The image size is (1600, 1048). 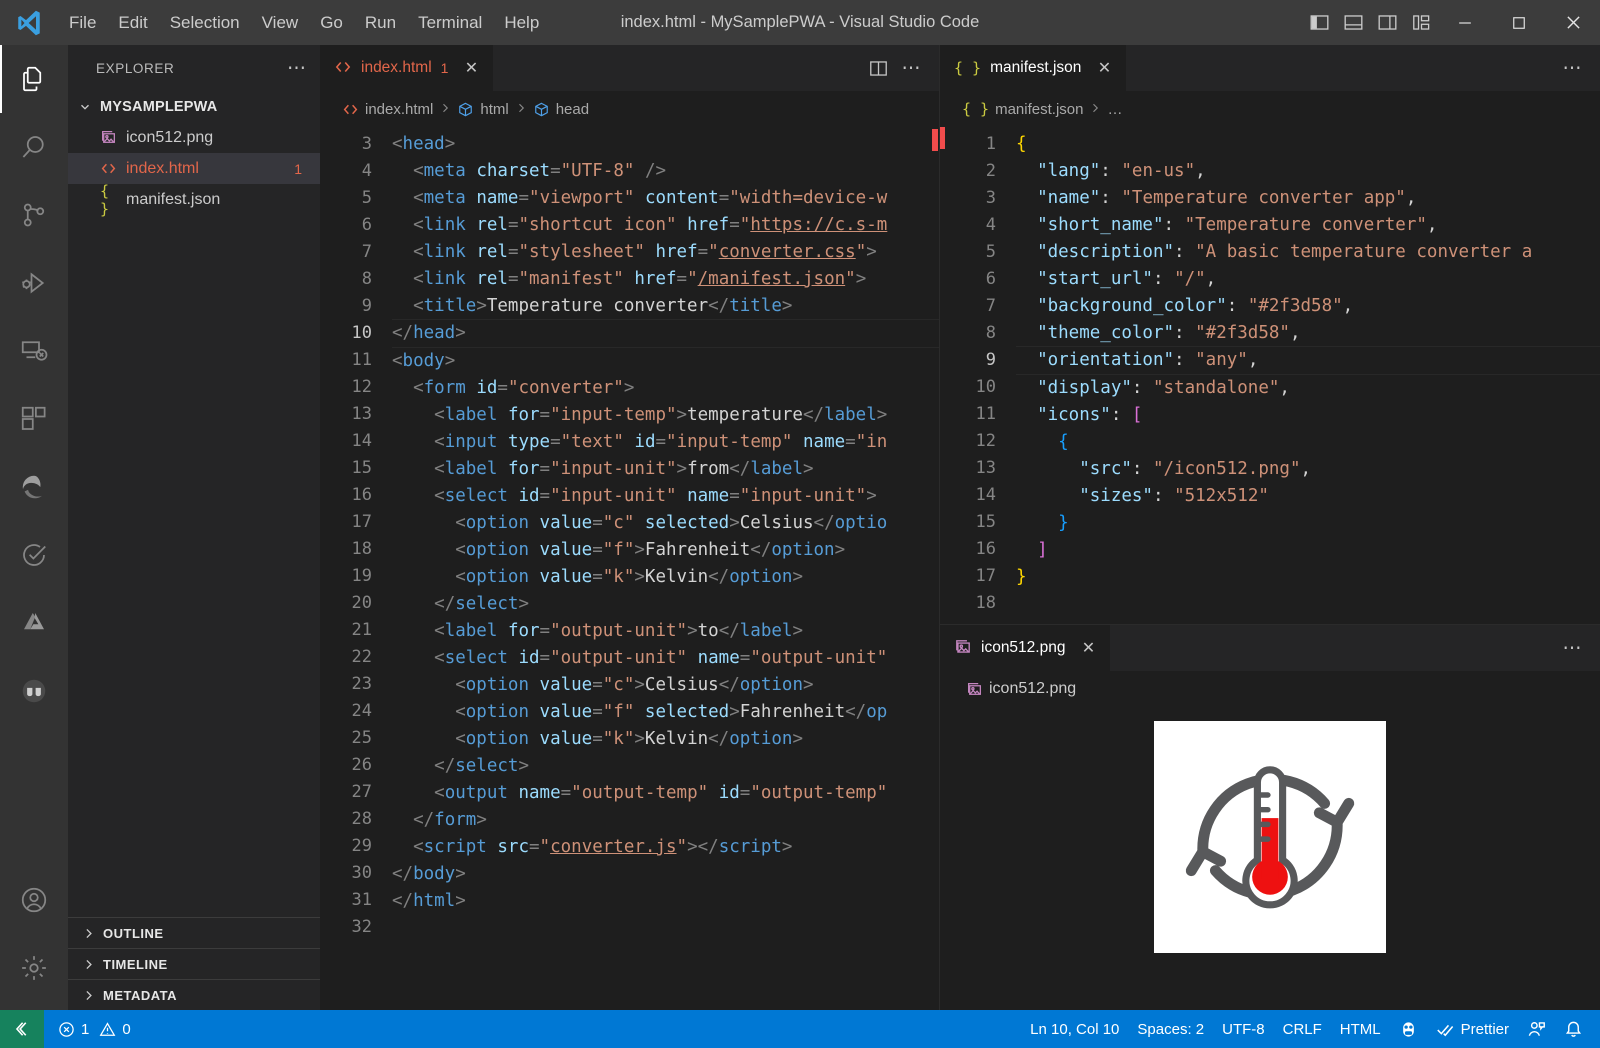 I want to click on activitybar-item-settings, so click(x=34, y=968).